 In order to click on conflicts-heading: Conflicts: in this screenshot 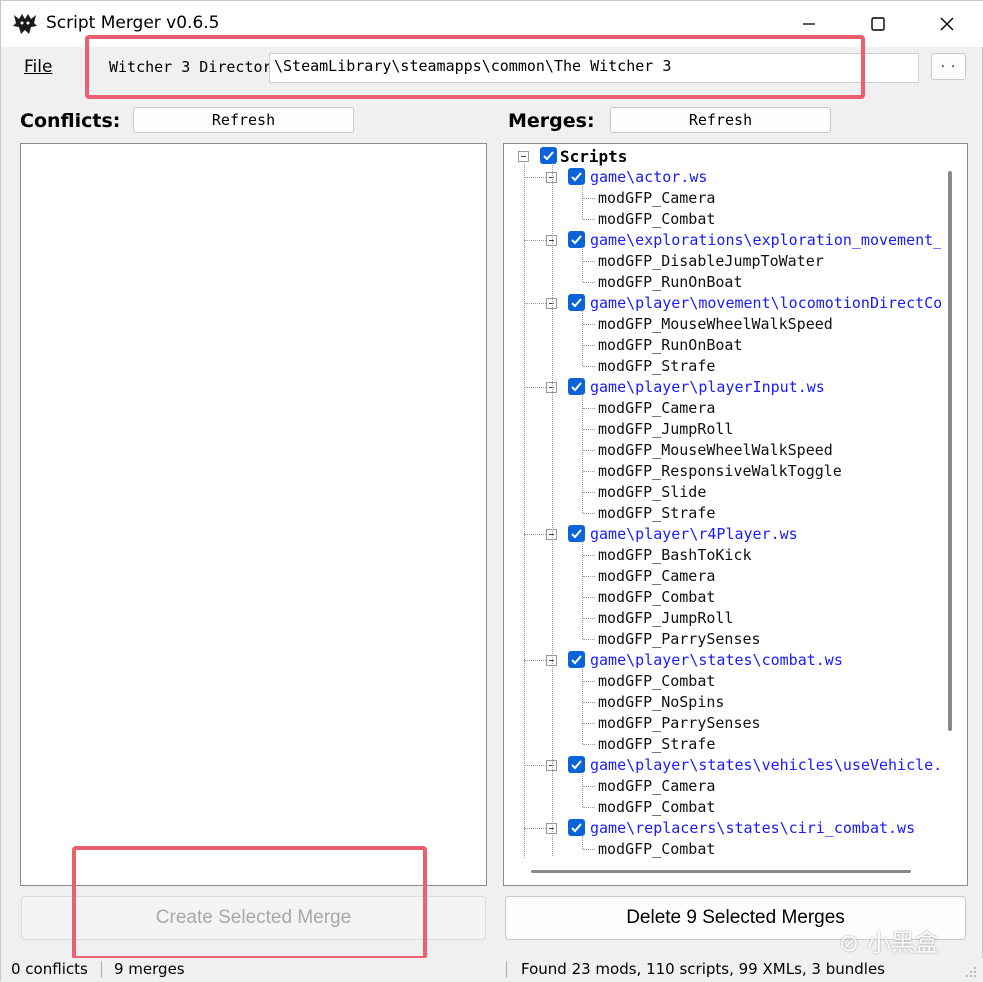, I will do `click(70, 121)`.